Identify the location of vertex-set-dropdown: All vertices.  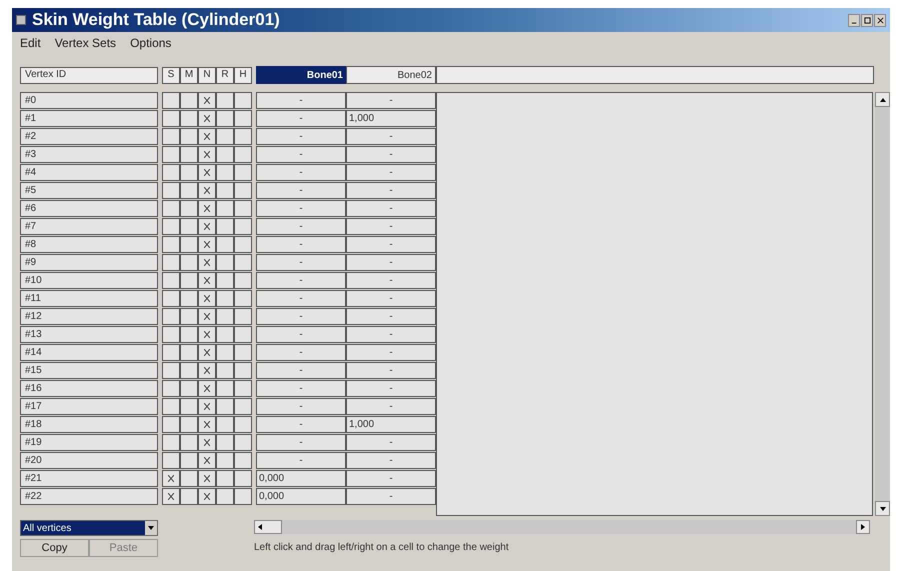
(89, 528).